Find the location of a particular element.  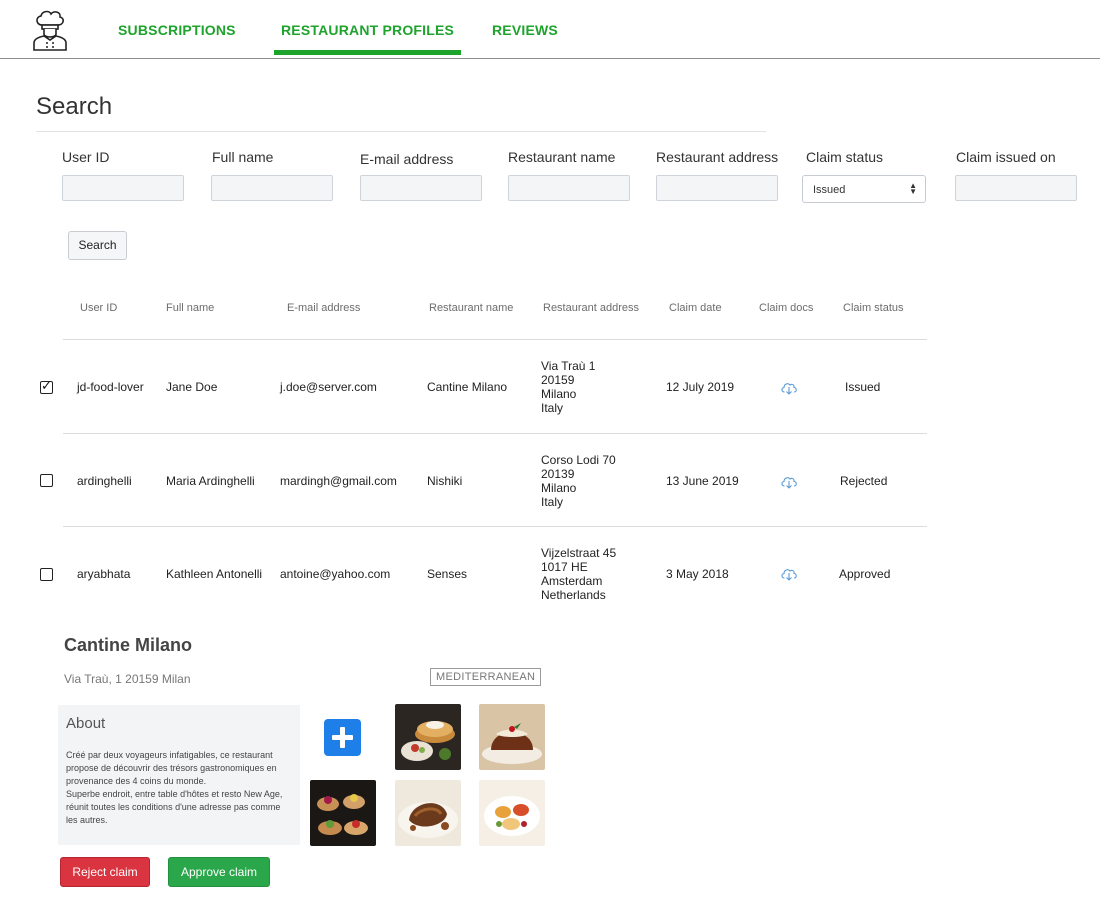

pudding-photo is located at coordinates (512, 737).